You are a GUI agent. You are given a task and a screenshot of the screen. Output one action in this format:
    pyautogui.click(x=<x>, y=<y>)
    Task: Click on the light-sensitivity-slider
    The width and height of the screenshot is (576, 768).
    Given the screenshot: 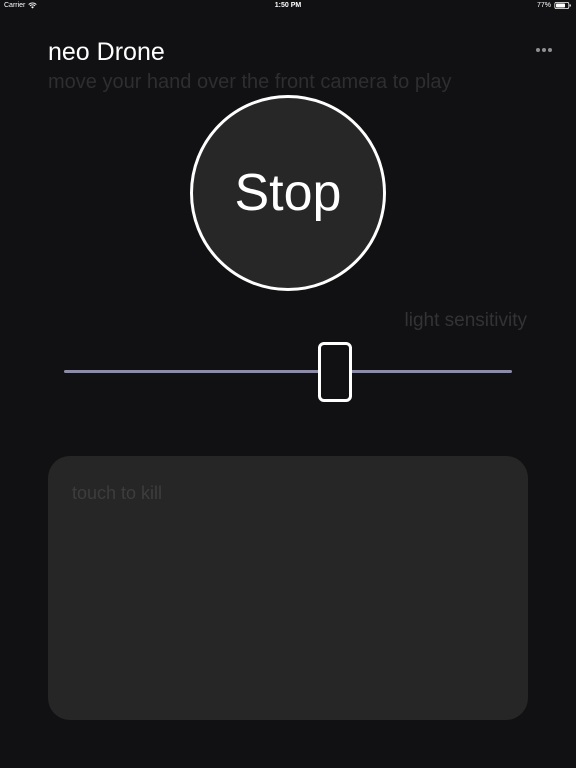 What is the action you would take?
    pyautogui.click(x=288, y=372)
    